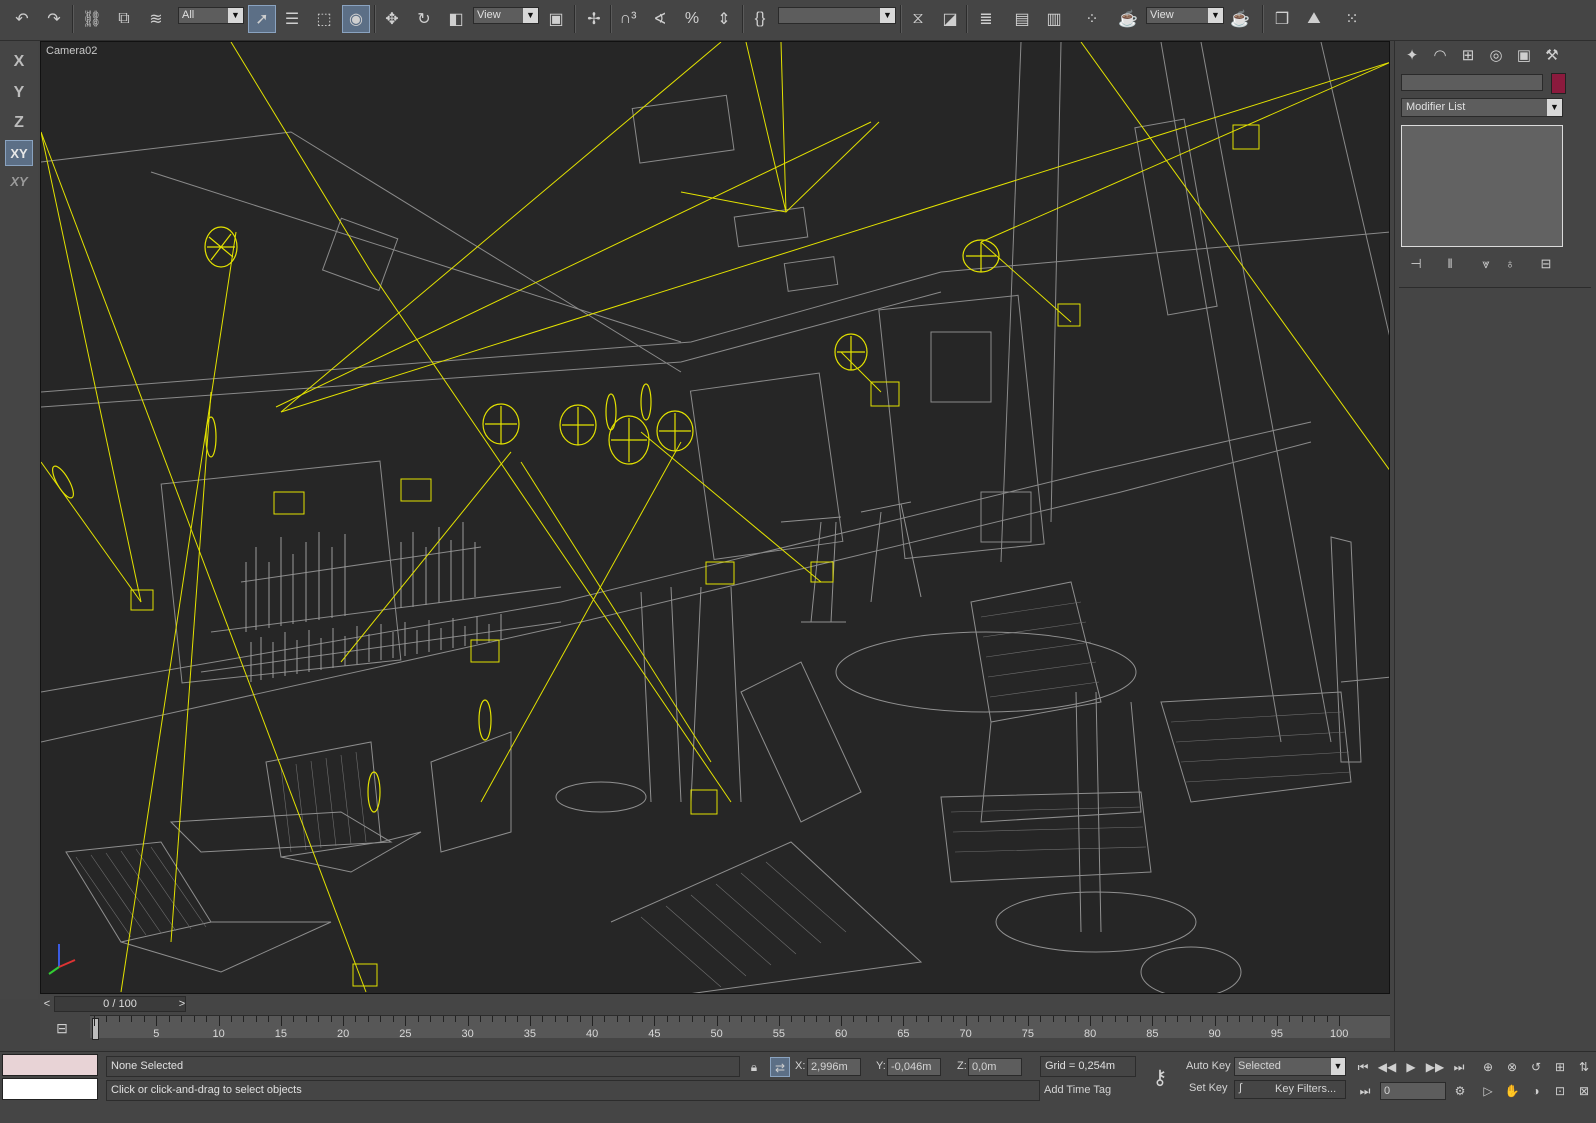 Image resolution: width=1596 pixels, height=1123 pixels. What do you see at coordinates (1546, 264) in the screenshot?
I see `configure-modifier-sets-icon: ⊟` at bounding box center [1546, 264].